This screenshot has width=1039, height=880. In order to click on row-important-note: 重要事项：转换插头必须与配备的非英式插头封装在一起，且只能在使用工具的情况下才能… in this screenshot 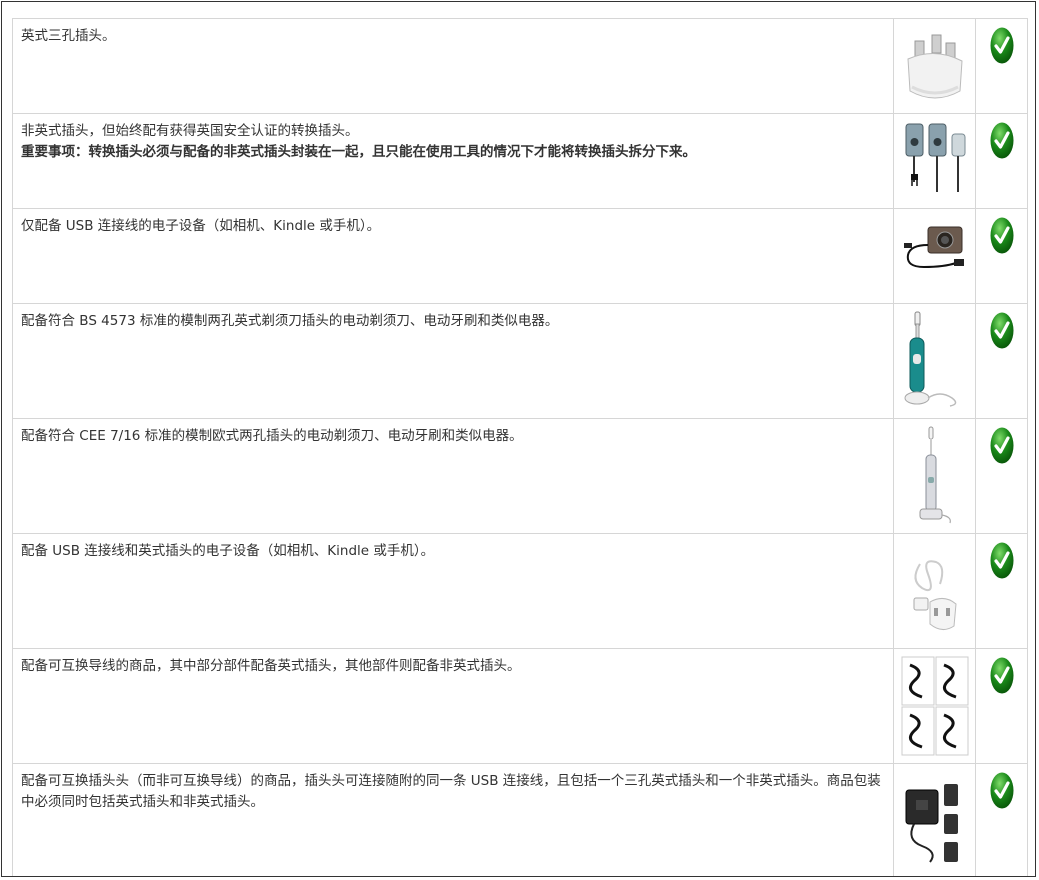, I will do `click(358, 152)`.